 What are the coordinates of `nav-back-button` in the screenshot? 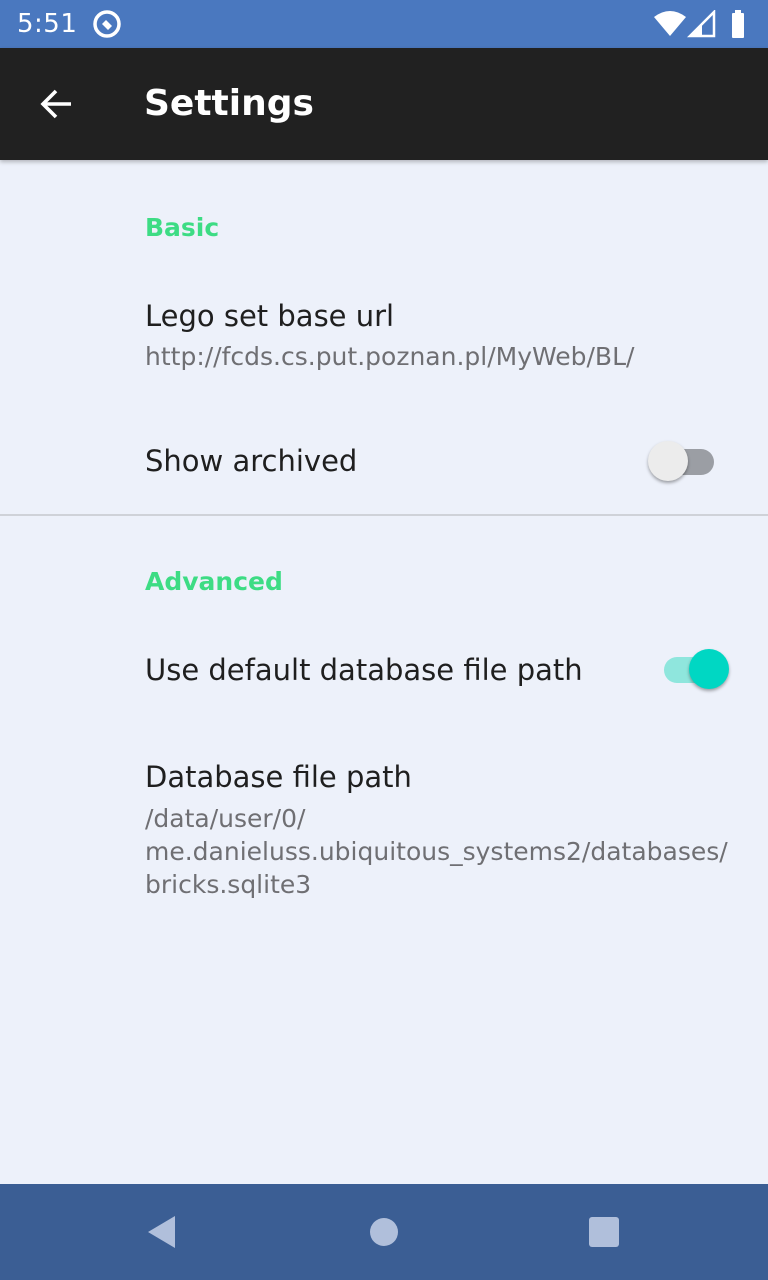 It's located at (162, 1232).